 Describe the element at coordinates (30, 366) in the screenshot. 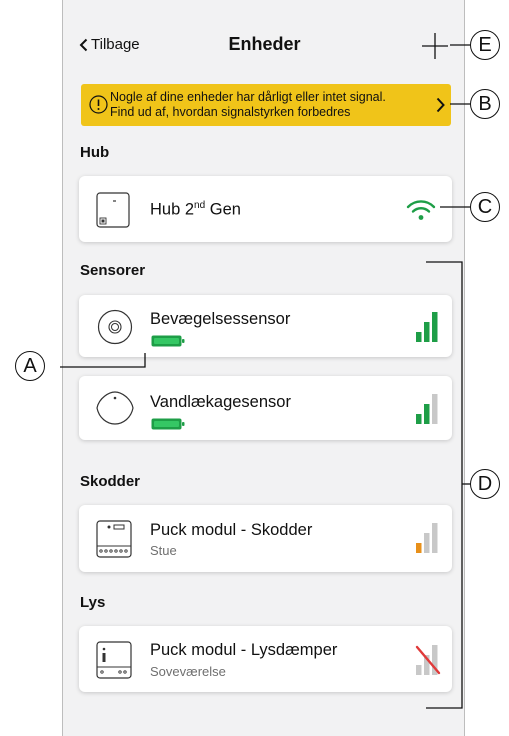

I see `callout-a: A` at that location.